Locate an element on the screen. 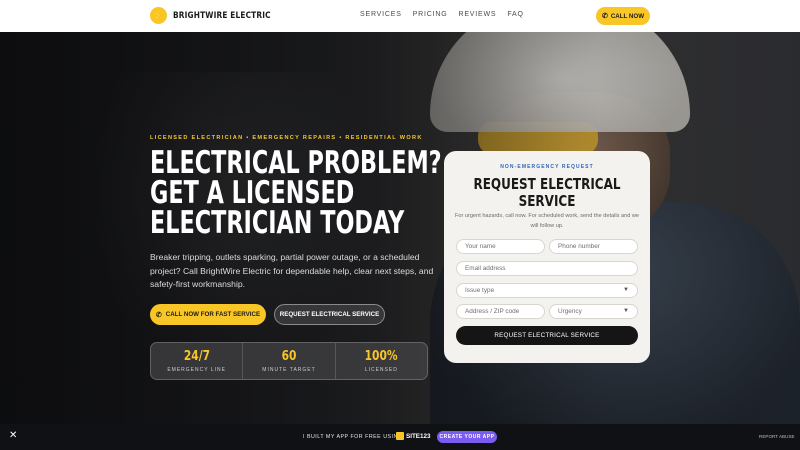 The width and height of the screenshot is (800, 450). headline-line-2: GET A LICENSED is located at coordinates (252, 193).